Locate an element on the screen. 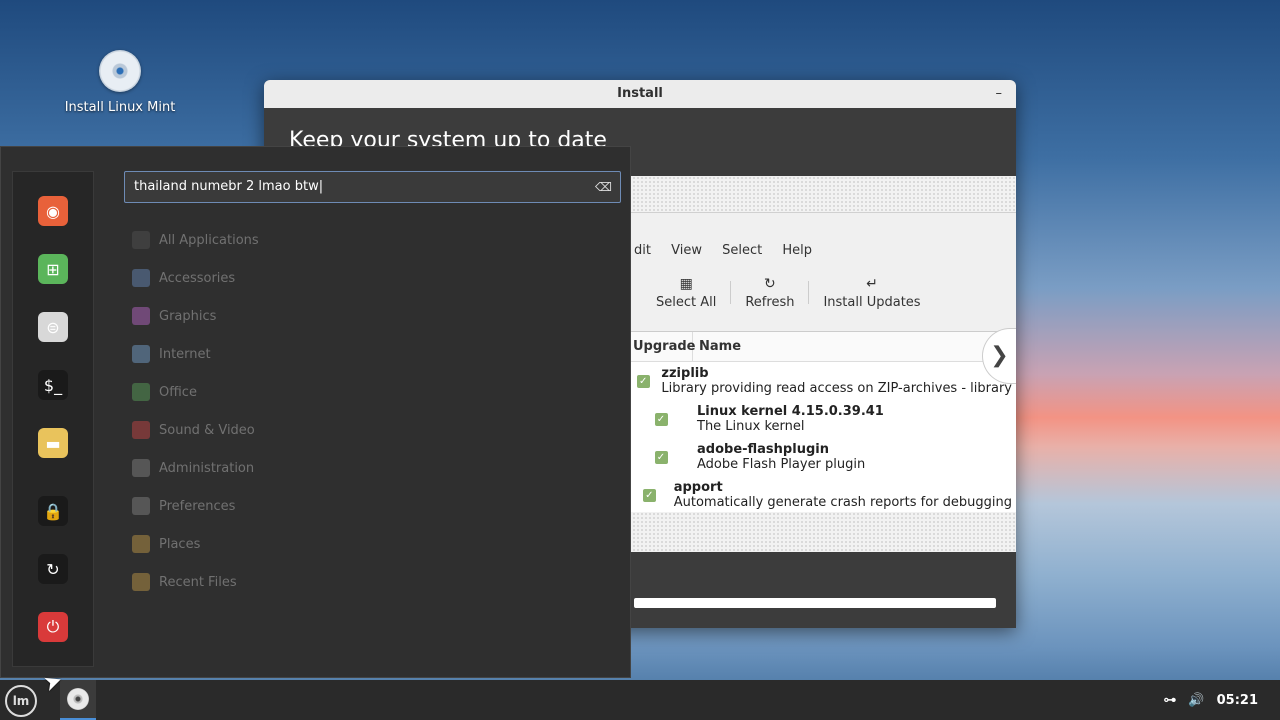  category-accessories: Accessories is located at coordinates (195, 278).